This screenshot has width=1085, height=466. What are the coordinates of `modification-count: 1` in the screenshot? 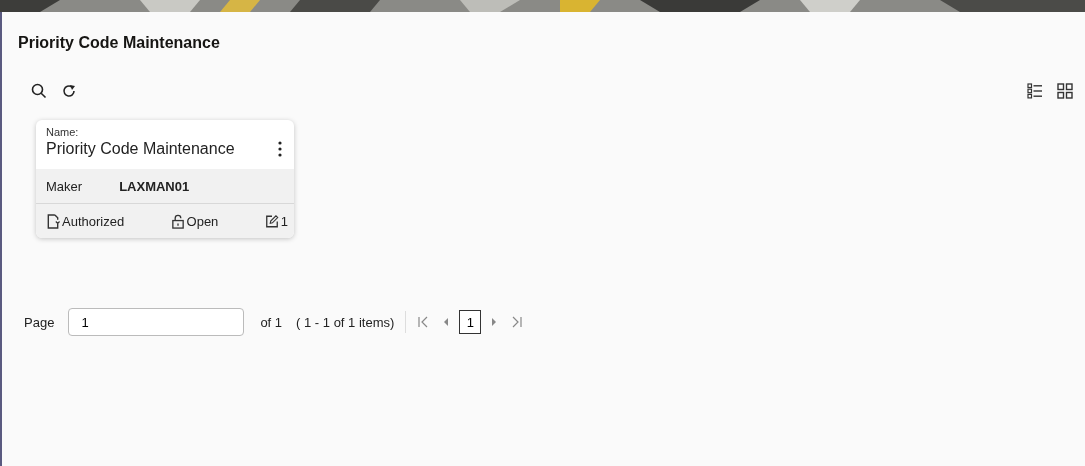 It's located at (284, 221).